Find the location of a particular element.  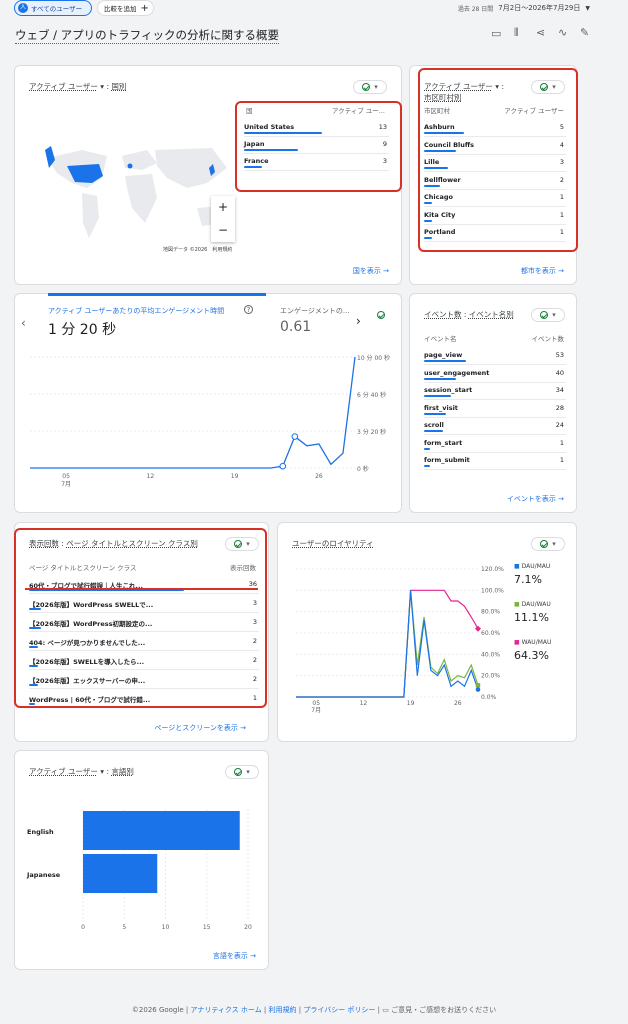

footer-link-privacy: プライバシー ポリシー is located at coordinates (339, 1010).